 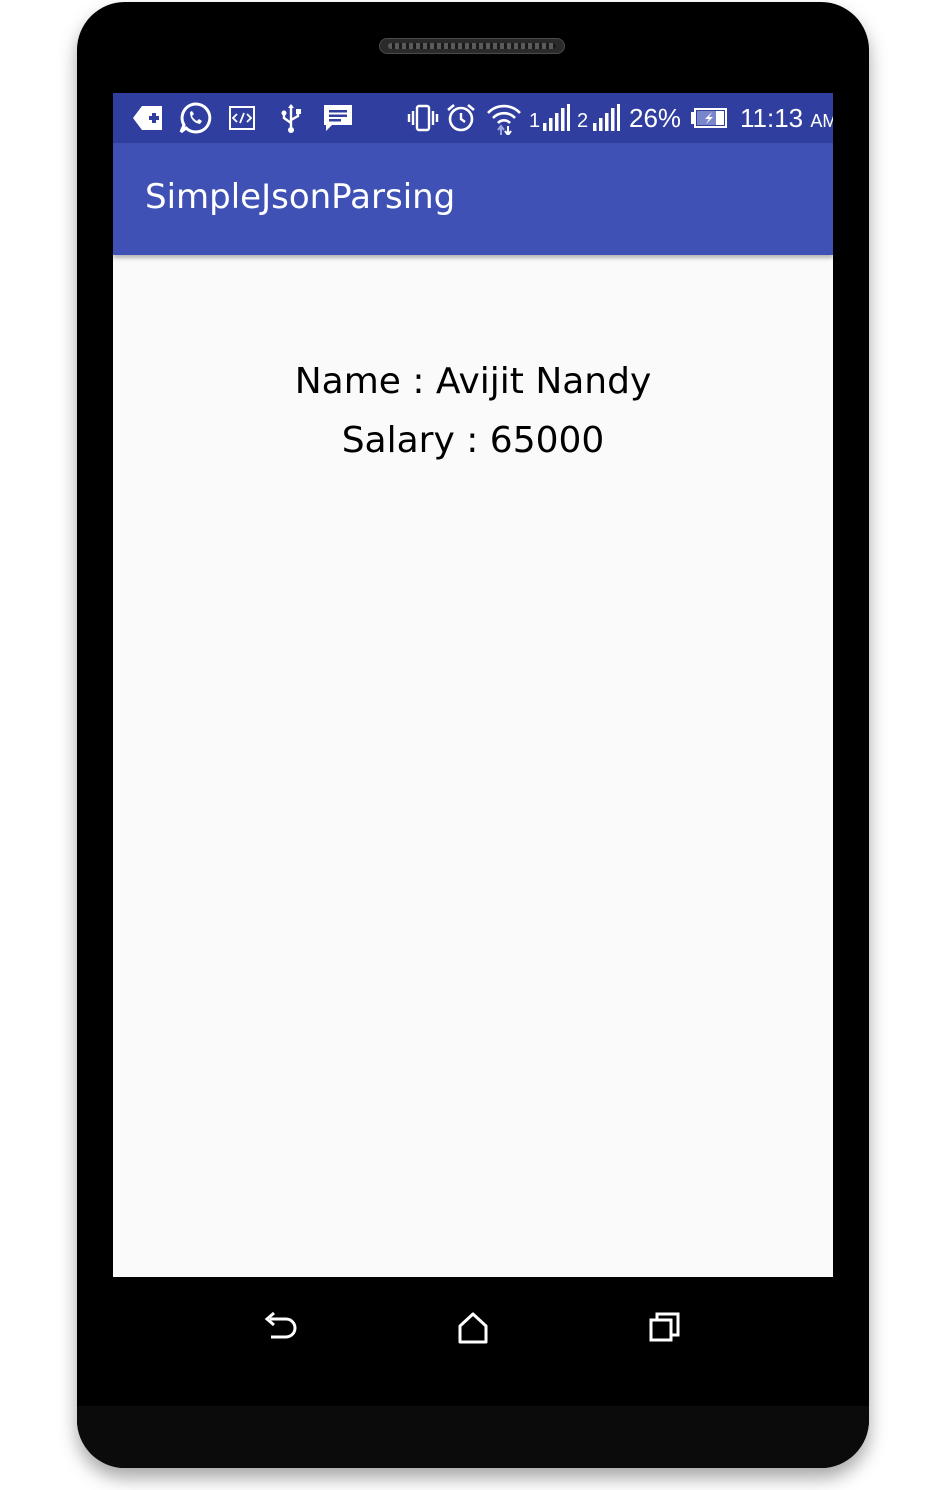 I want to click on code-icon, so click(x=242, y=118).